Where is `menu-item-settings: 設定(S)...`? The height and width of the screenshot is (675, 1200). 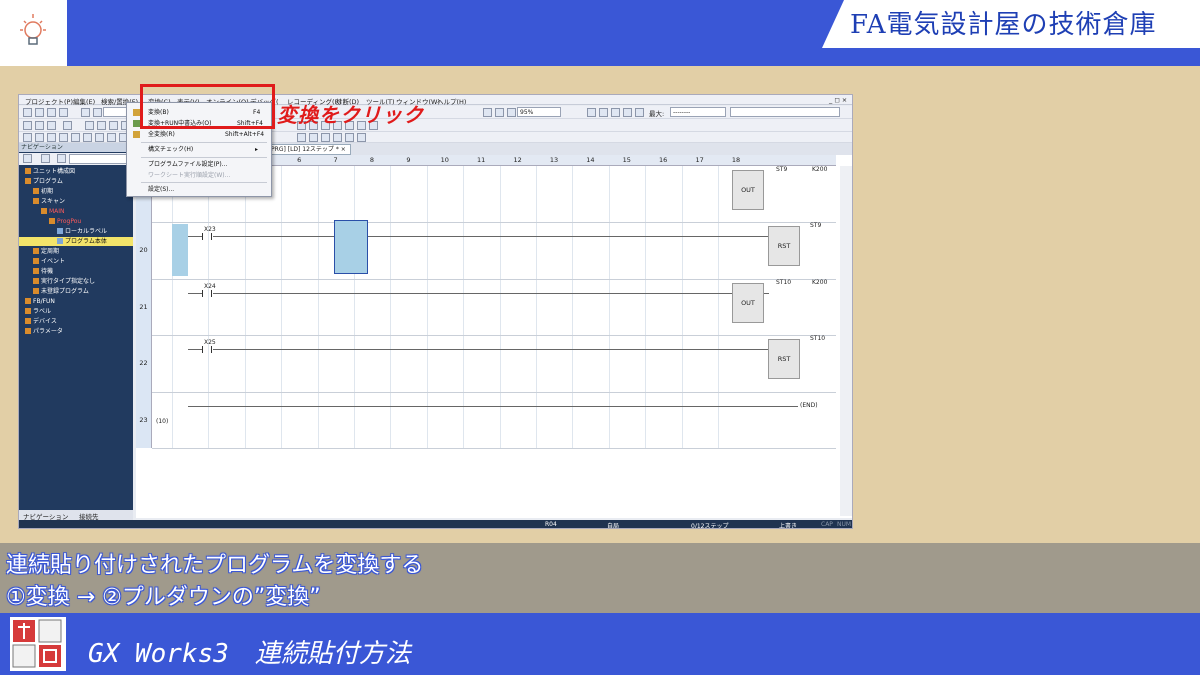 menu-item-settings: 設定(S)... is located at coordinates (199, 189).